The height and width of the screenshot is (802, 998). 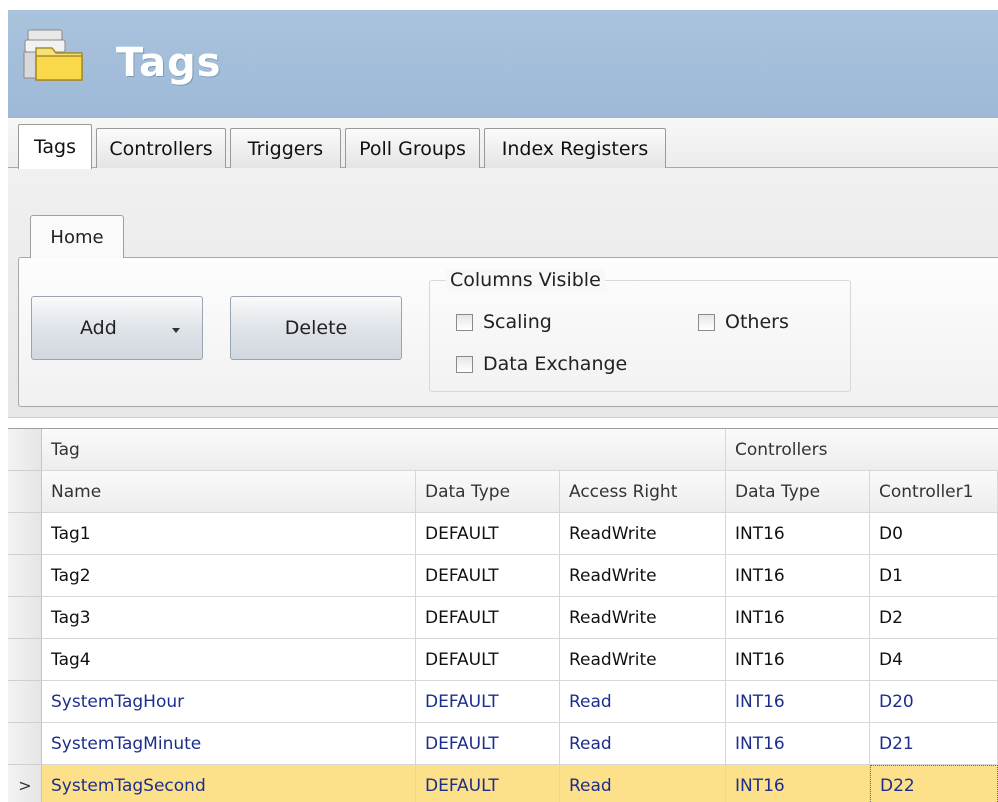 I want to click on page-title: Tags, so click(x=169, y=63).